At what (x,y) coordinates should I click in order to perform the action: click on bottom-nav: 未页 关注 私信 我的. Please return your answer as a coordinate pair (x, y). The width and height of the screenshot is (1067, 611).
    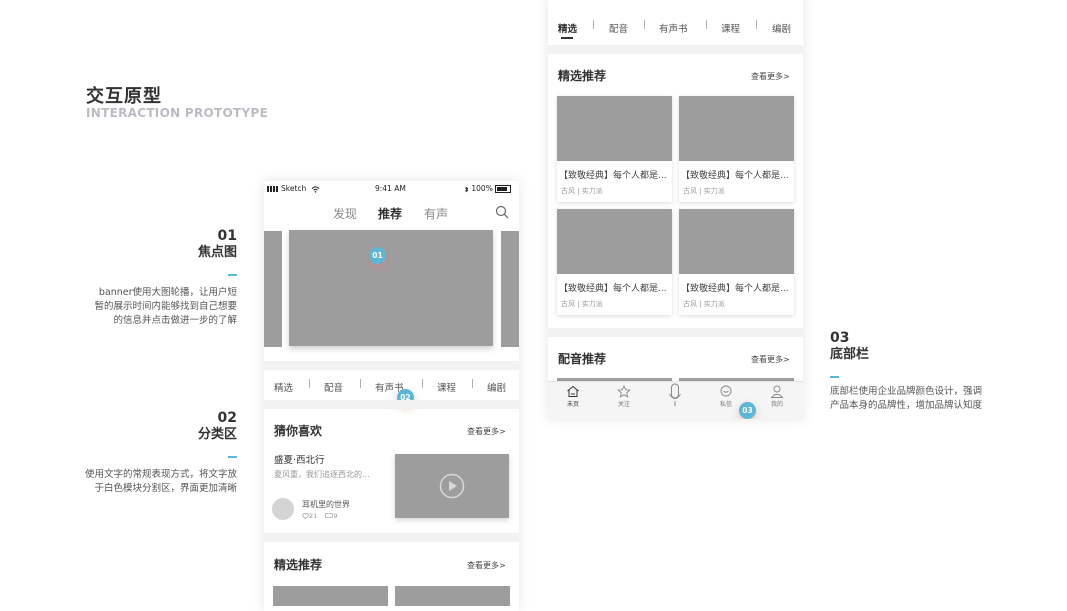
    Looking at the image, I should click on (675, 400).